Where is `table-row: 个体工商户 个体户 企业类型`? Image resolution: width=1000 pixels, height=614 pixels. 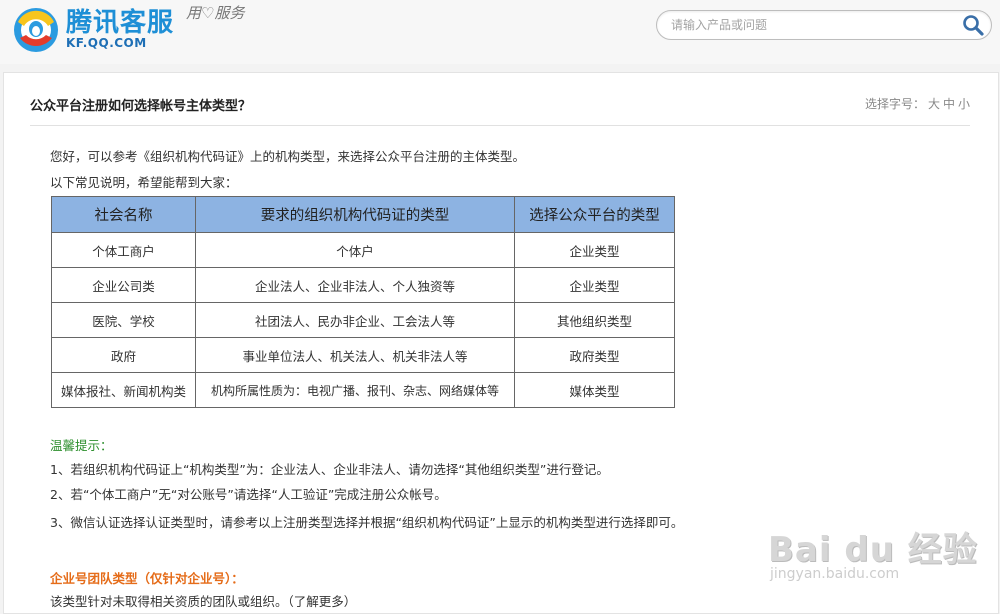
table-row: 个体工商户 个体户 企业类型 is located at coordinates (363, 250).